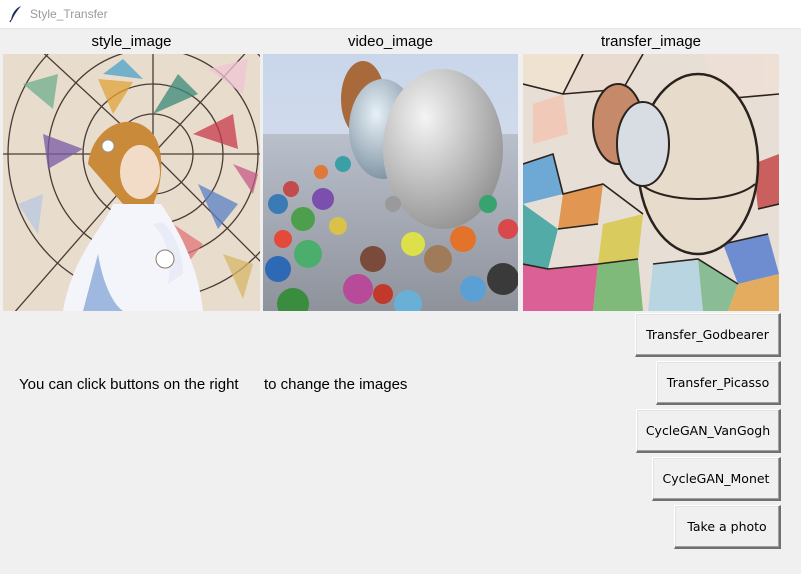 Image resolution: width=801 pixels, height=574 pixels. Describe the element at coordinates (131, 182) in the screenshot. I see `style-image` at that location.